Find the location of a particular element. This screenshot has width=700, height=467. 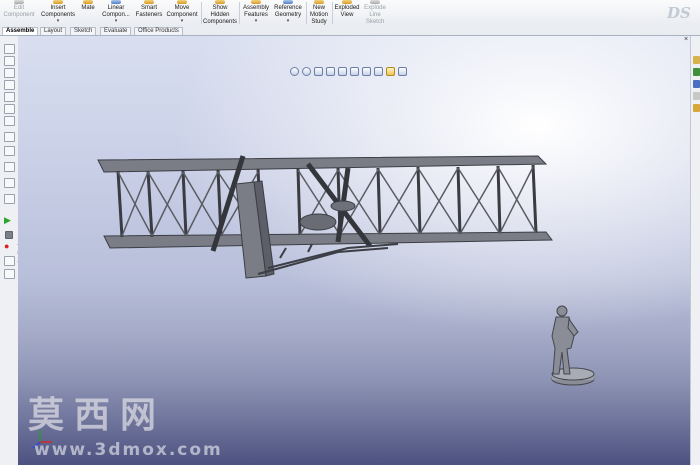

move-component-label: Move Component is located at coordinates (182, 11).